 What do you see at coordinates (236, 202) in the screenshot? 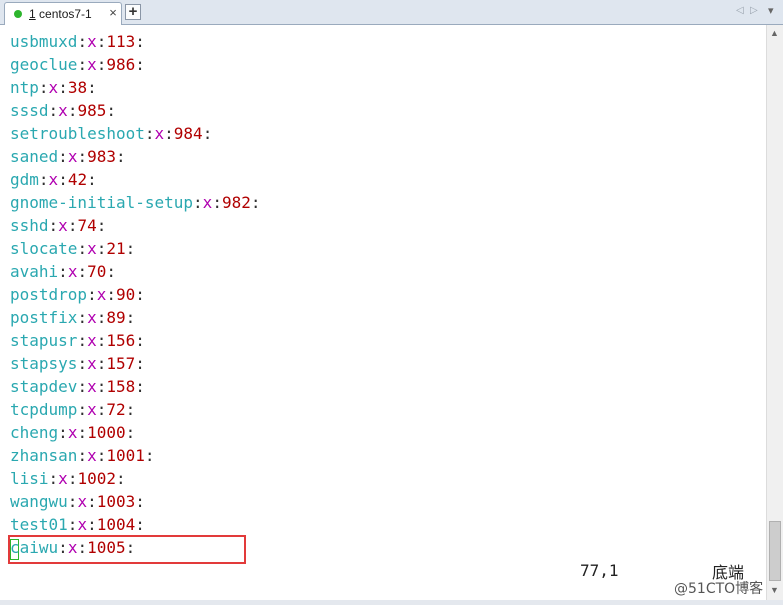
I see `uid-value: 982` at bounding box center [236, 202].